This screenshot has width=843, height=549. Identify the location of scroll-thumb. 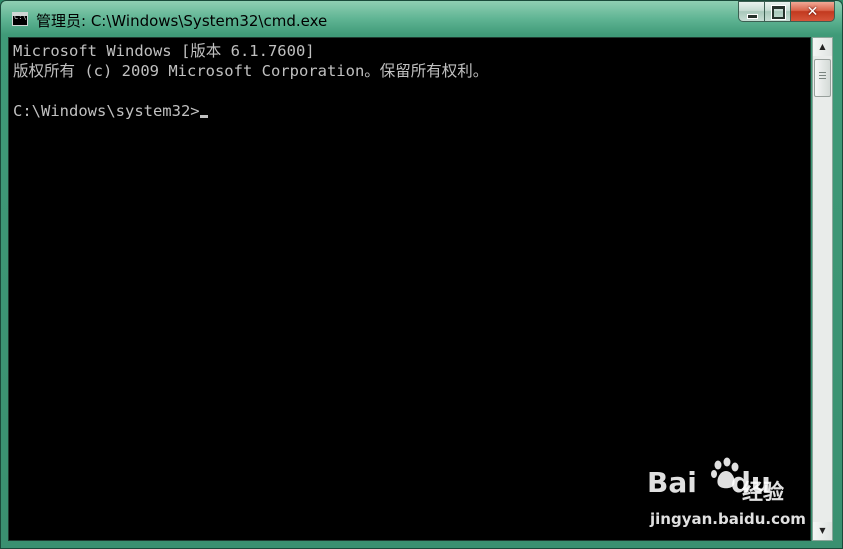
(822, 78).